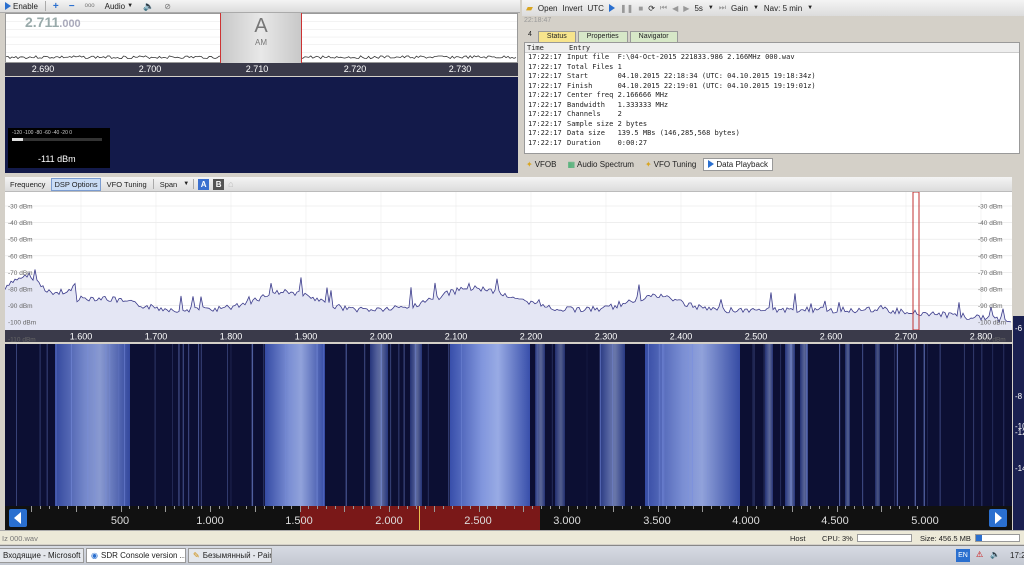  I want to click on speed-button: ooo, so click(90, 6).